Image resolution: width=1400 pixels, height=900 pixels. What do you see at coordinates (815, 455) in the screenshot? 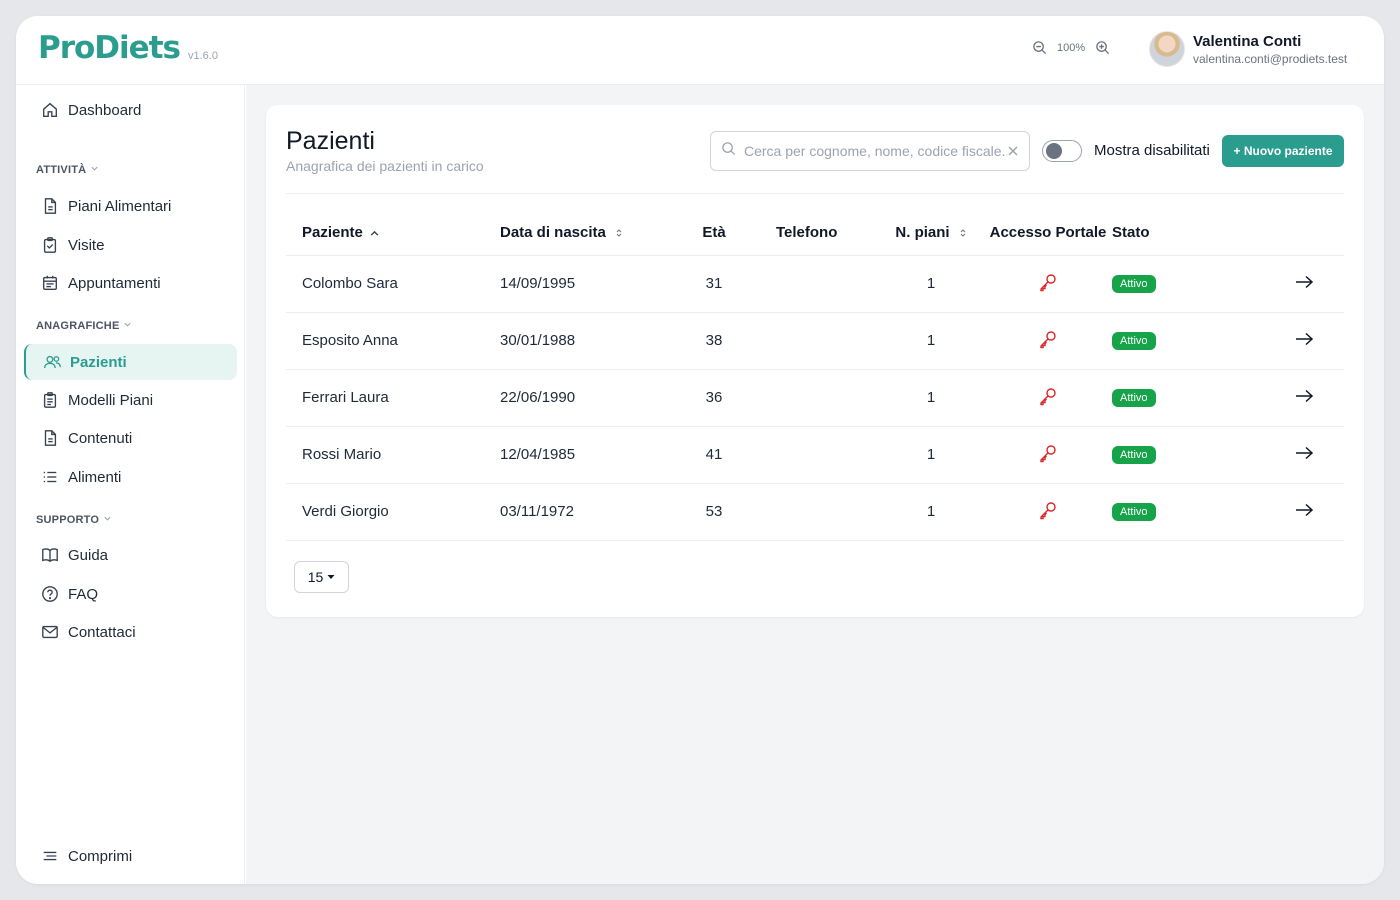
I see `table-row: Rossi Mario 12/04/1985 41 1 Attivo` at bounding box center [815, 455].